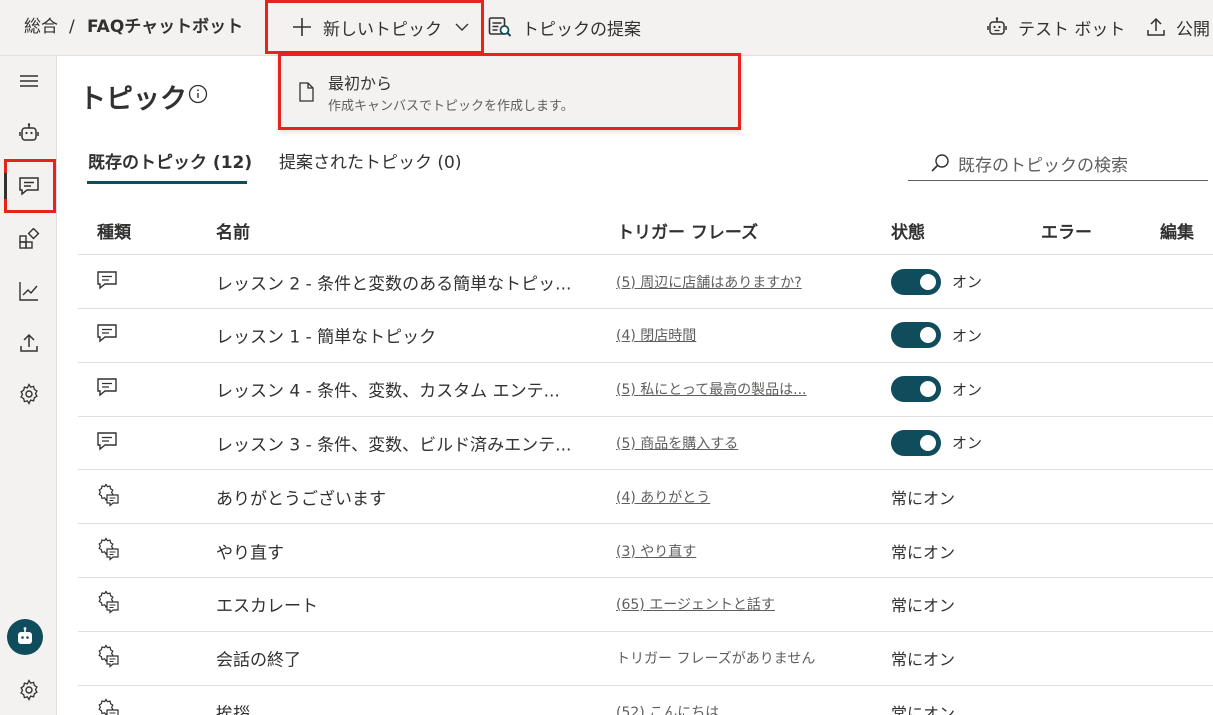 Image resolution: width=1213 pixels, height=715 pixels. I want to click on header-type: 種類, so click(114, 233).